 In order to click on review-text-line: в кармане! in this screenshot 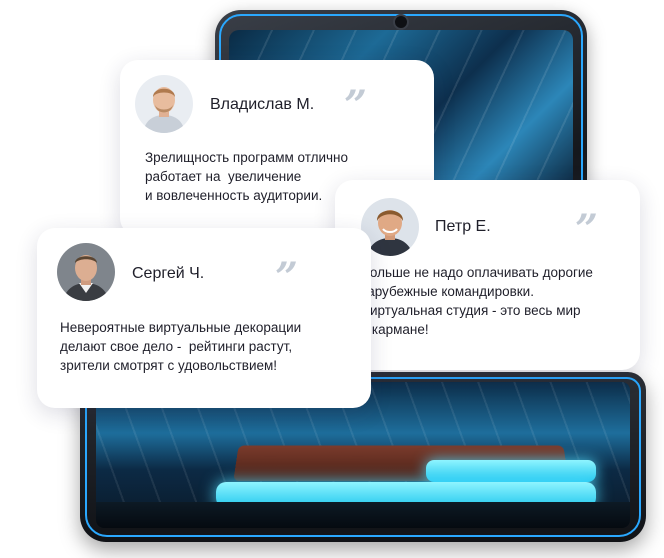, I will do `click(395, 329)`.